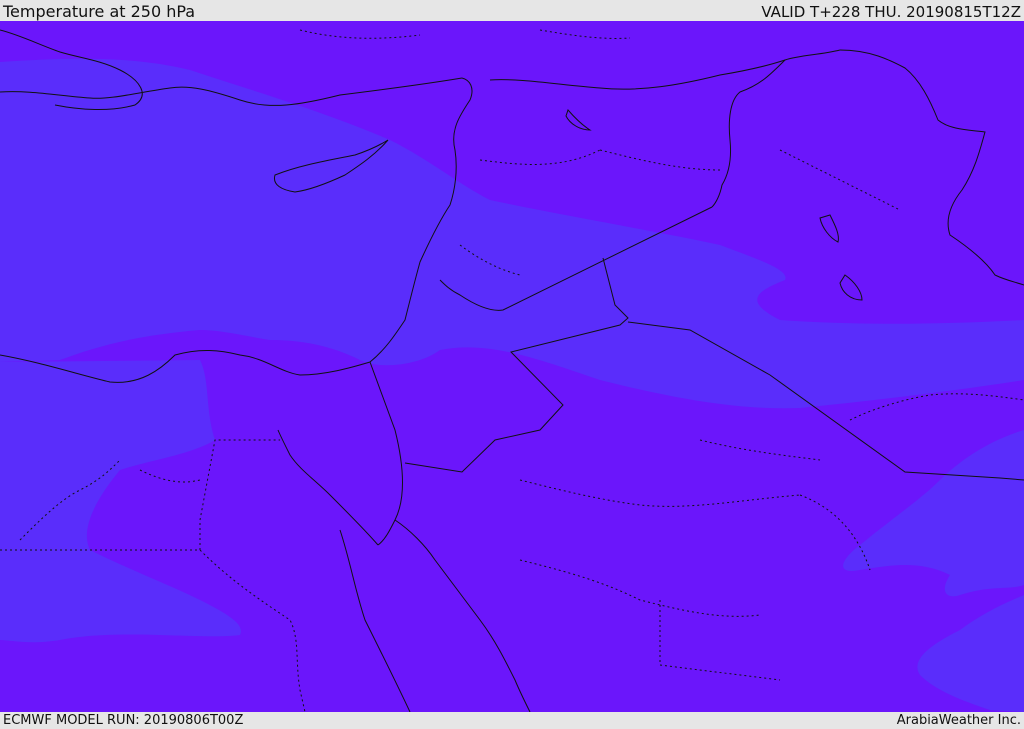 Image resolution: width=1024 pixels, height=729 pixels. I want to click on model-run: ECMWF MODEL RUN: 20190806T00Z, so click(123, 720).